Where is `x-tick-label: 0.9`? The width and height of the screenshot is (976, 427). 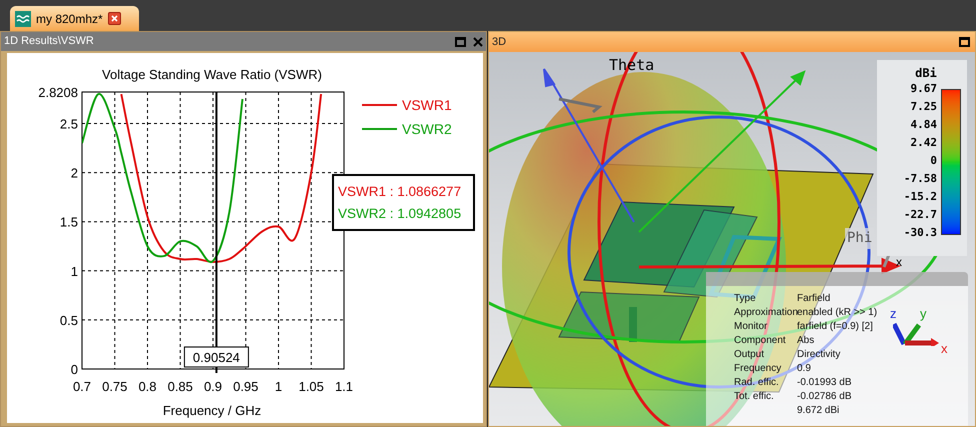
x-tick-label: 0.9 is located at coordinates (213, 386).